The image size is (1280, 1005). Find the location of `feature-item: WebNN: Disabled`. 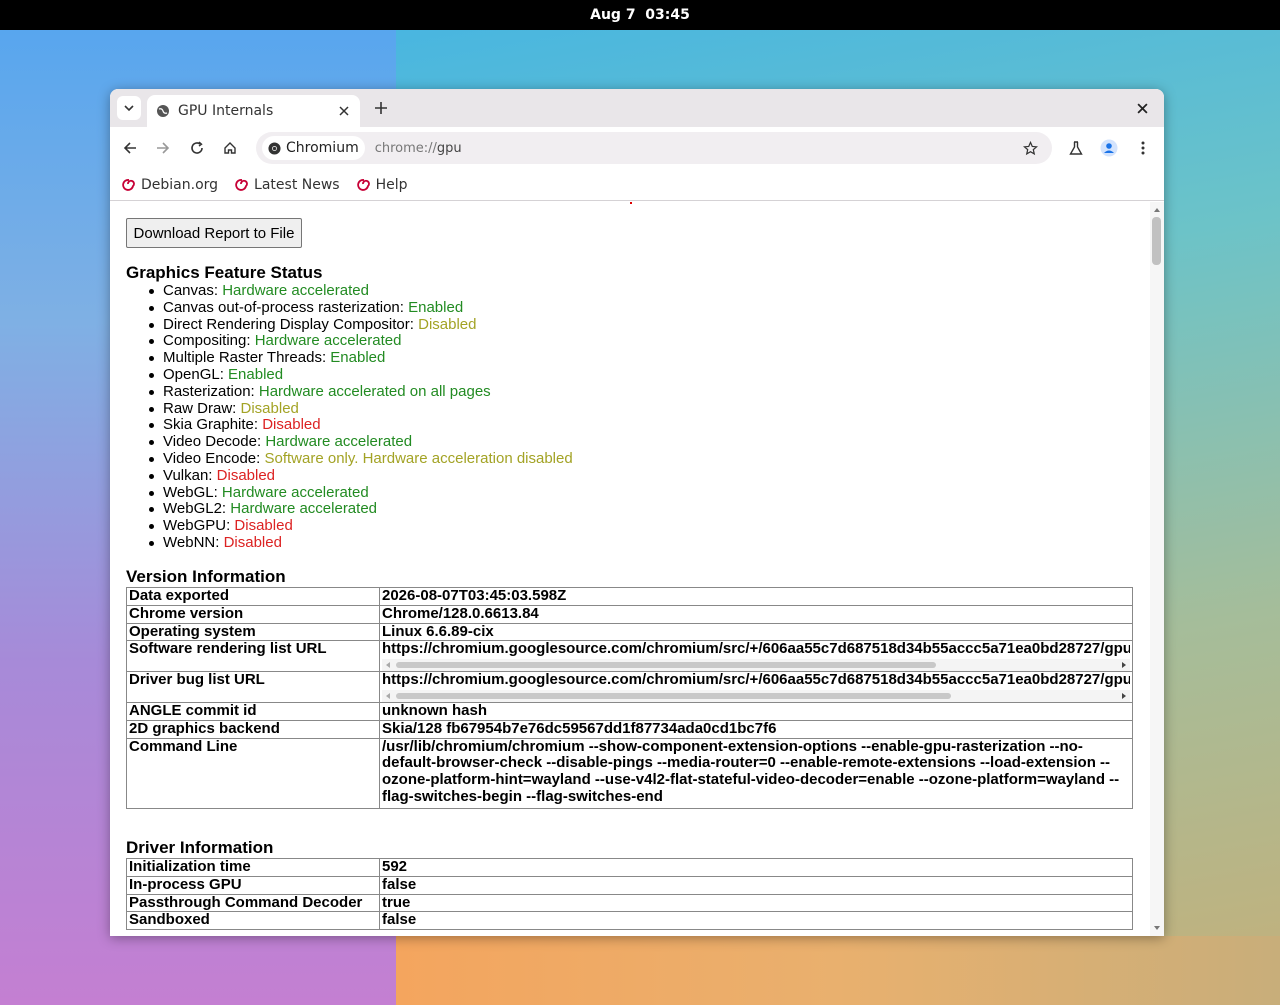

feature-item: WebNN: Disabled is located at coordinates (361, 542).